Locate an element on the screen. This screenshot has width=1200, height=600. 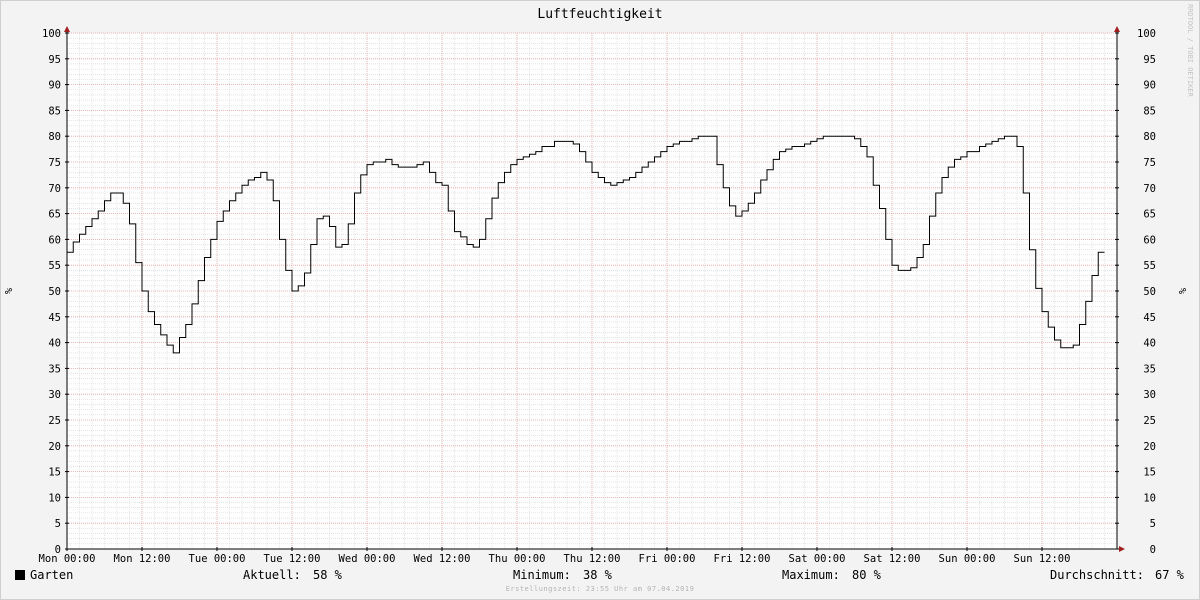
x-tick-label: Tue 00:00 is located at coordinates (217, 559).